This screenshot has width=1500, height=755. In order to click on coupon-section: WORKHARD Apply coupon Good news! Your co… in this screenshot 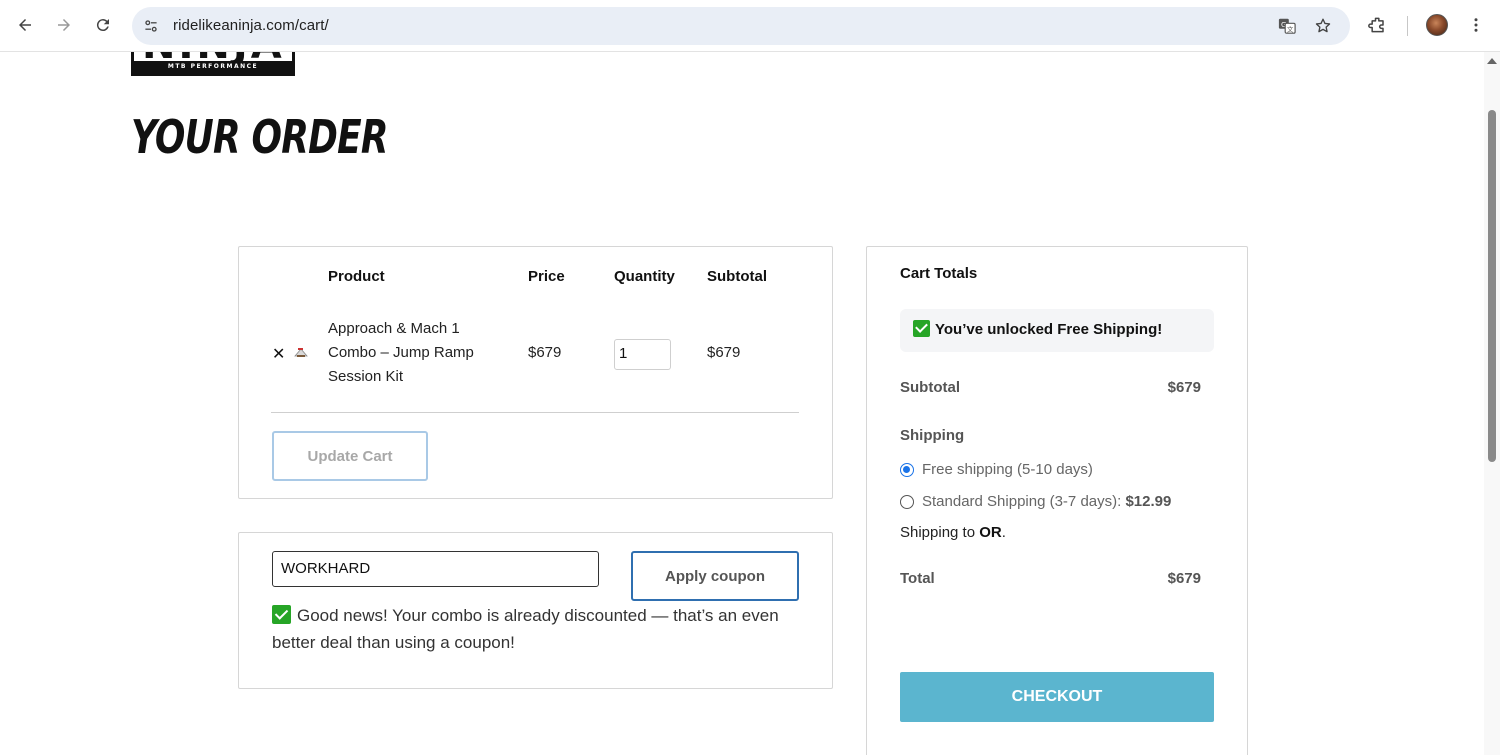, I will do `click(535, 610)`.